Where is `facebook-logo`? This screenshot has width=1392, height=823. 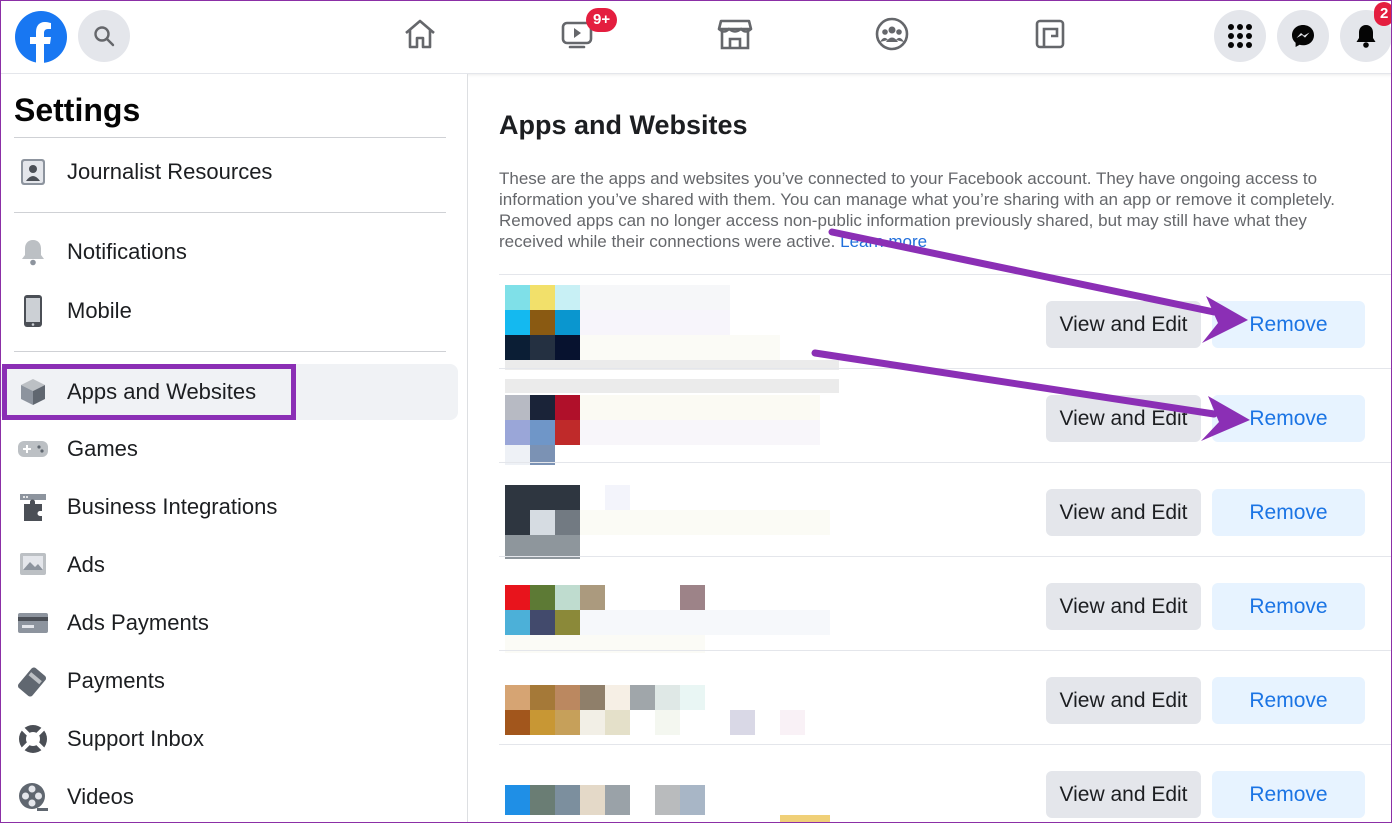
facebook-logo is located at coordinates (41, 37).